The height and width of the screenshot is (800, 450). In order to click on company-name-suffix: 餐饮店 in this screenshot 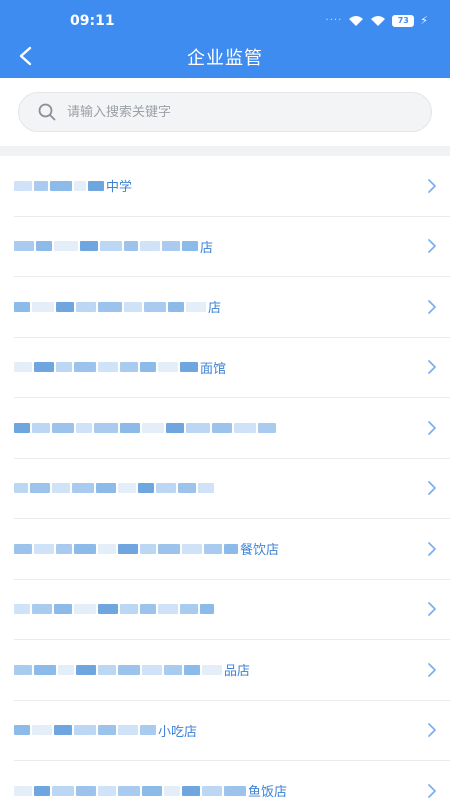, I will do `click(260, 551)`.